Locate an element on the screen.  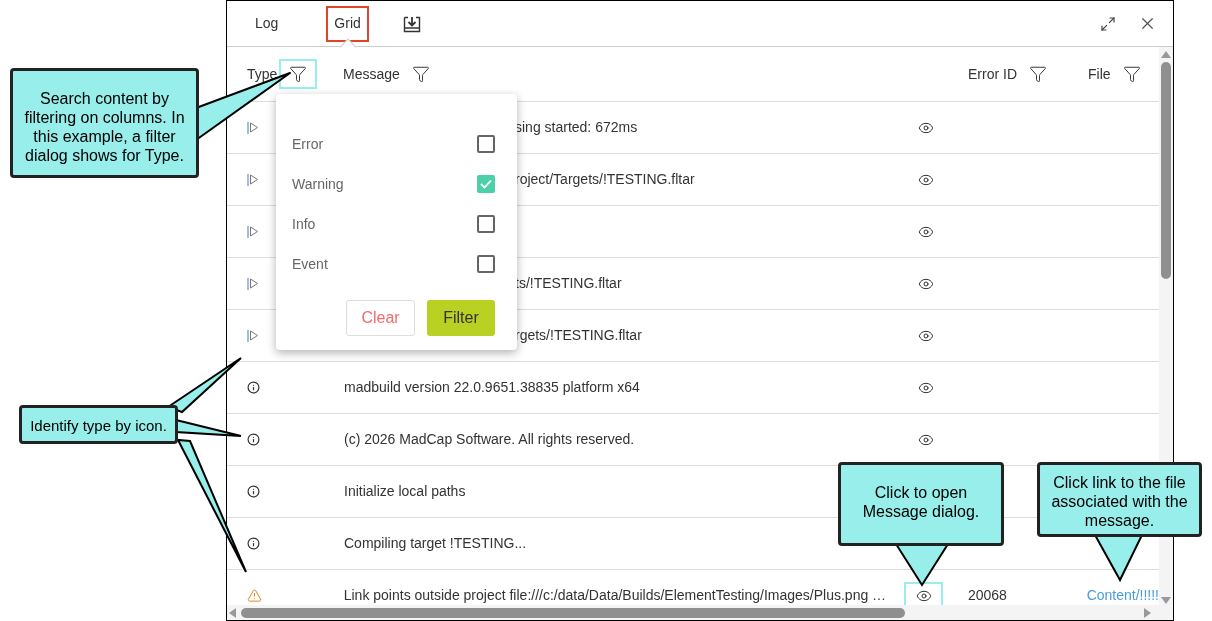
column-header: Error ID is located at coordinates (992, 74).